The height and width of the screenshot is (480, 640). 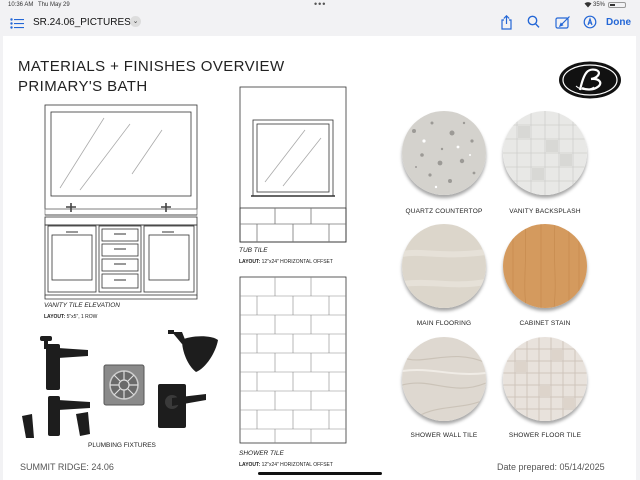 I want to click on shower-tile-drawing, so click(x=293, y=363).